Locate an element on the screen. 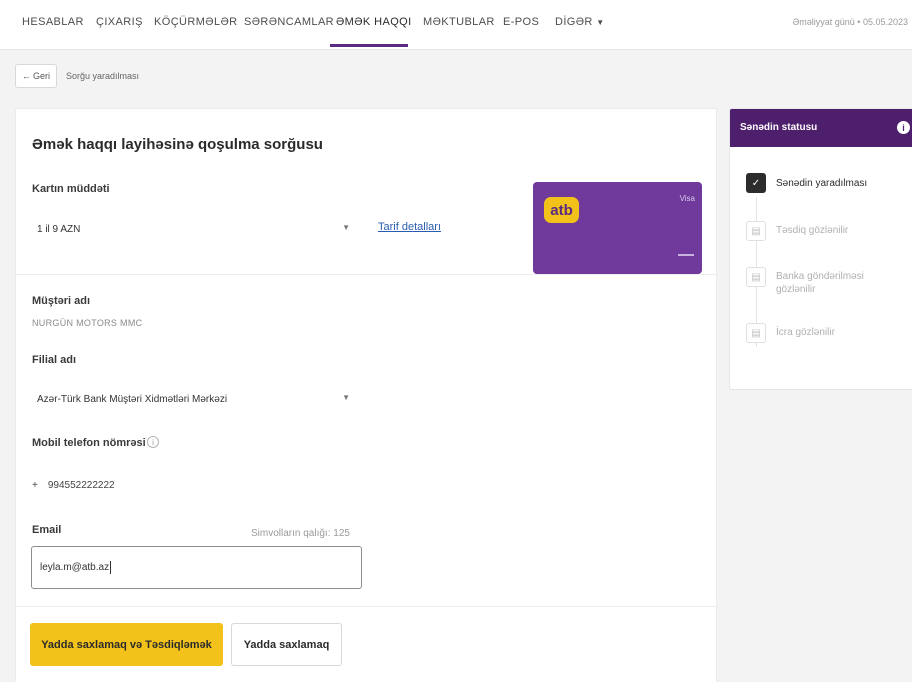  step-label: Banka göndərilməsi gözlənilir is located at coordinates (820, 283).